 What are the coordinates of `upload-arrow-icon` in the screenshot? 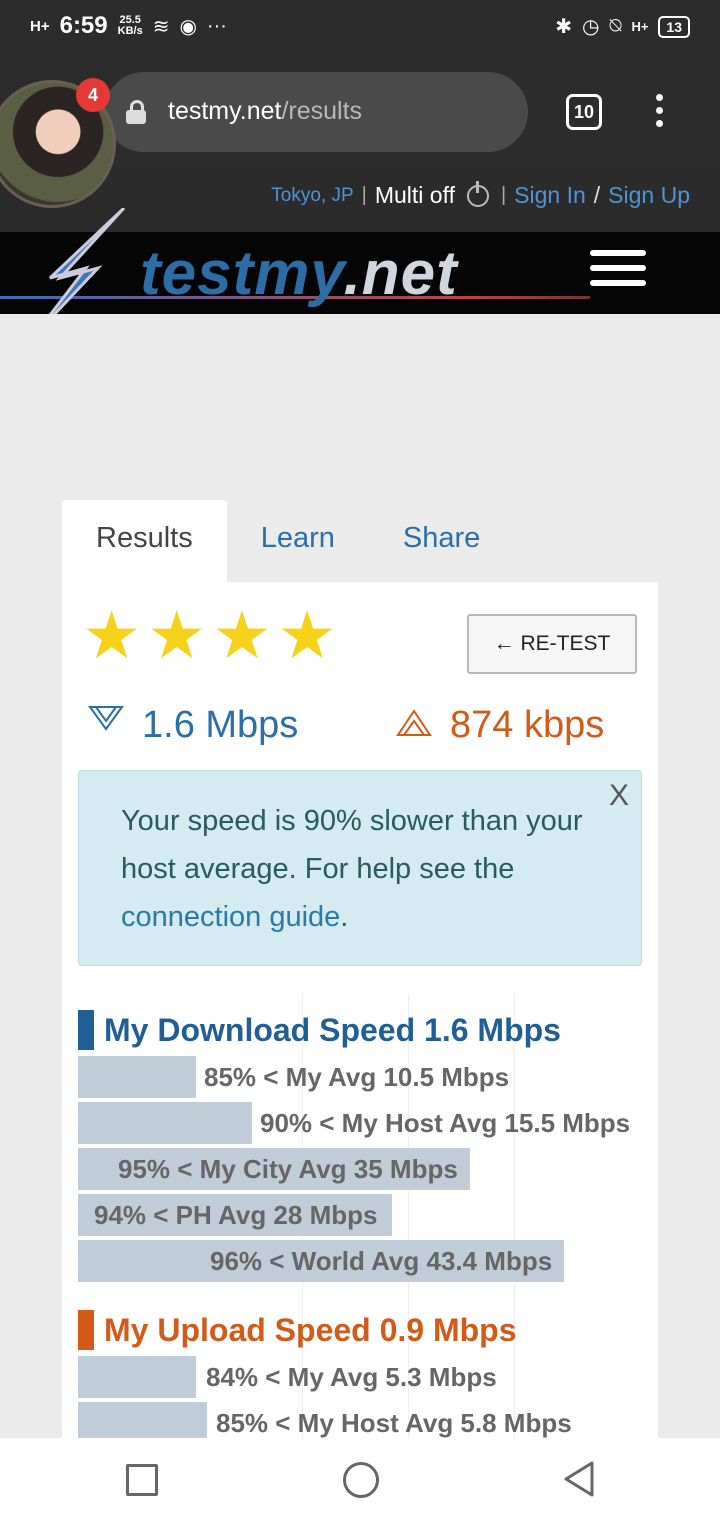 It's located at (414, 722).